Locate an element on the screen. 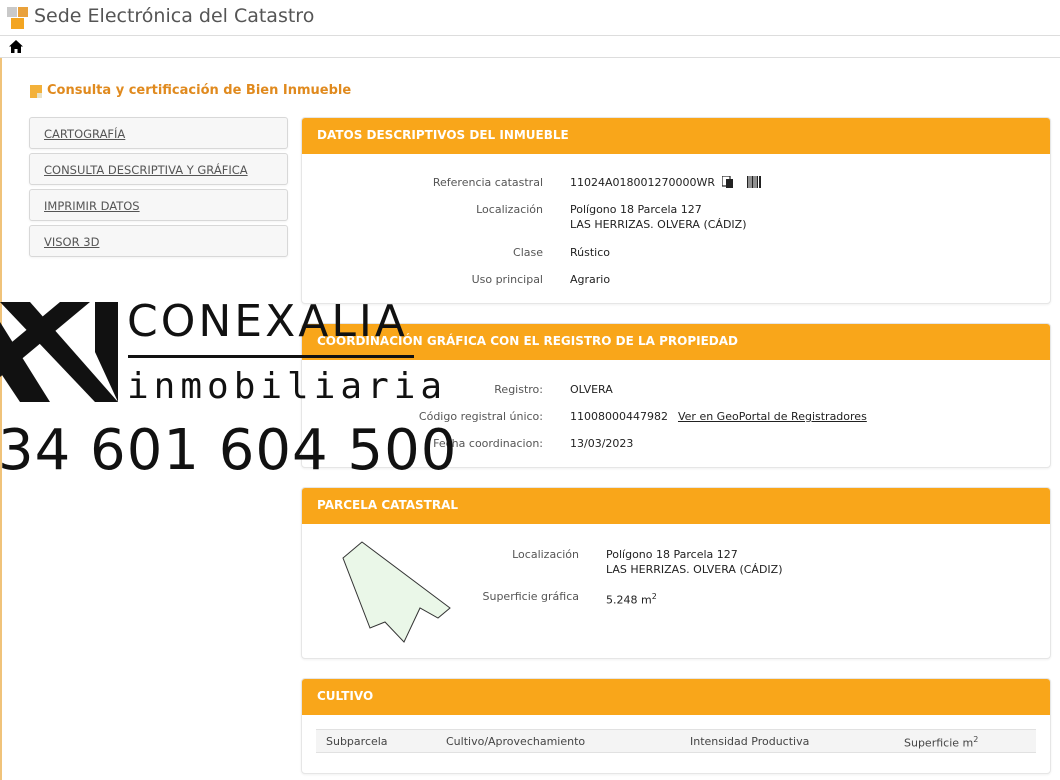 The width and height of the screenshot is (1060, 780). col-intensidad: Intensidad Productiva is located at coordinates (750, 741).